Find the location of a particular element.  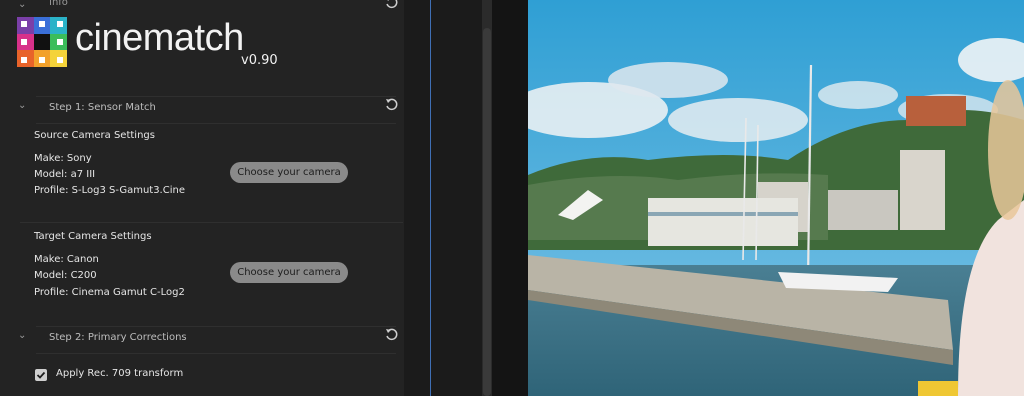

step1-title: Step 1: Sensor Match is located at coordinates (102, 107).